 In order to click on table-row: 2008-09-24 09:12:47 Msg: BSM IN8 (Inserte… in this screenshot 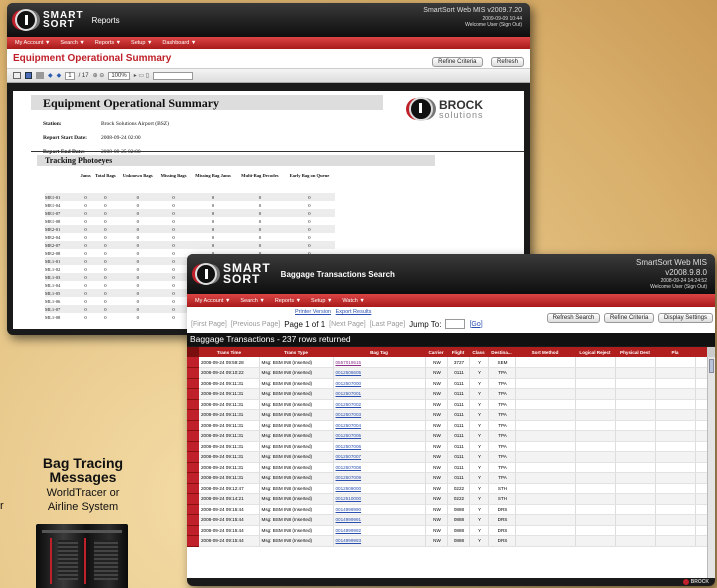, I will do `click(451, 488)`.